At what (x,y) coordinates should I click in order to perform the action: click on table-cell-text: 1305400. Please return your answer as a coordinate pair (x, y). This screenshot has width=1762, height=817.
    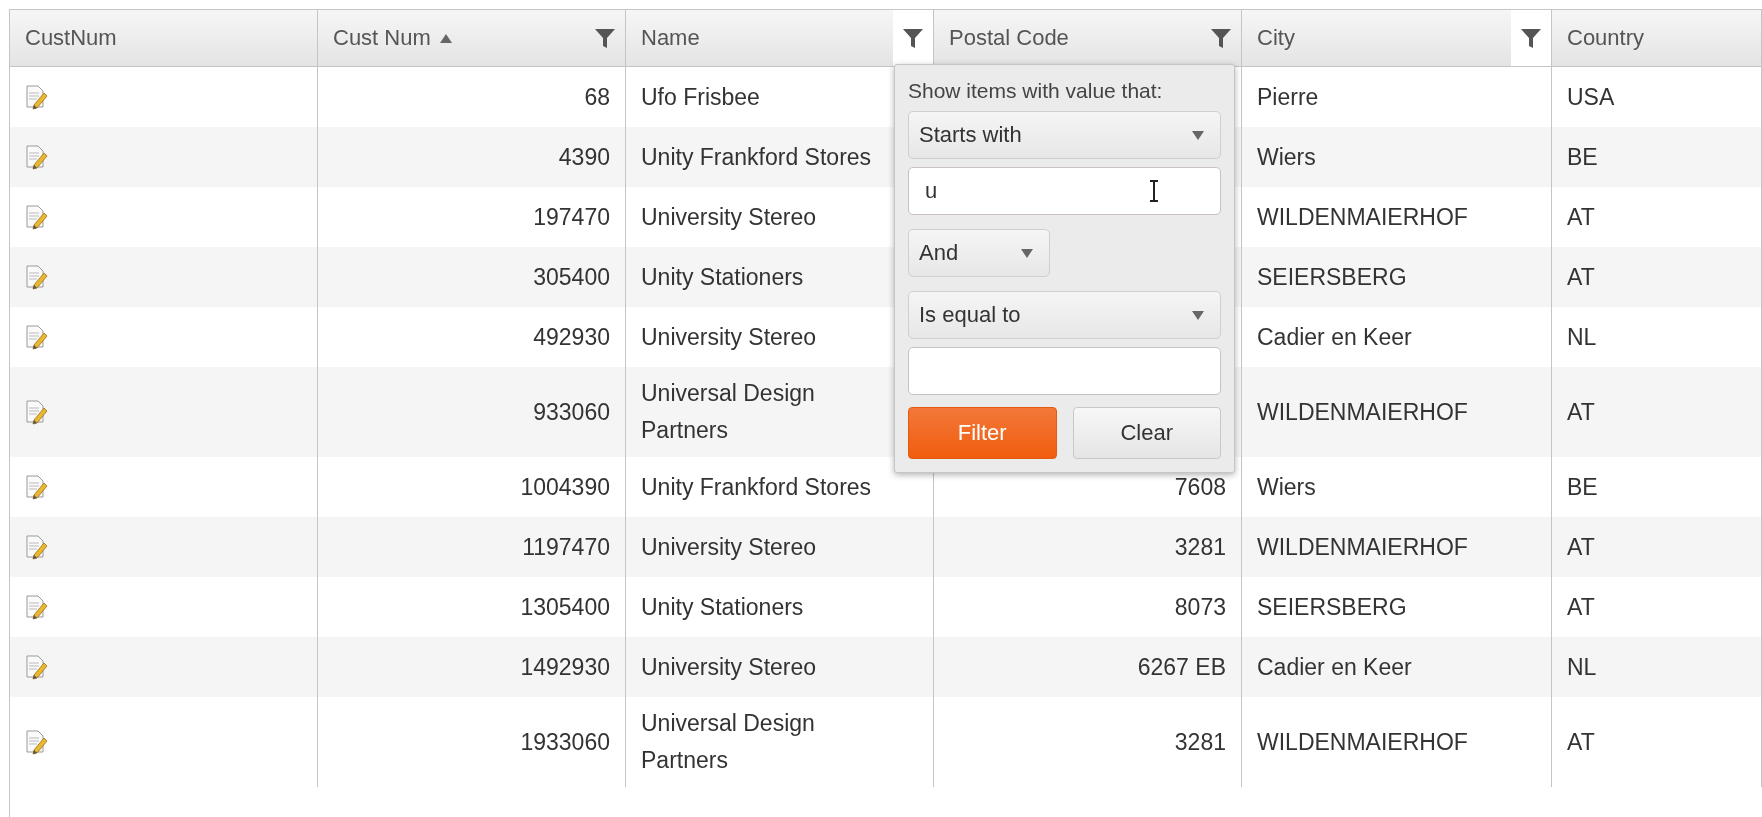
    Looking at the image, I should click on (565, 607).